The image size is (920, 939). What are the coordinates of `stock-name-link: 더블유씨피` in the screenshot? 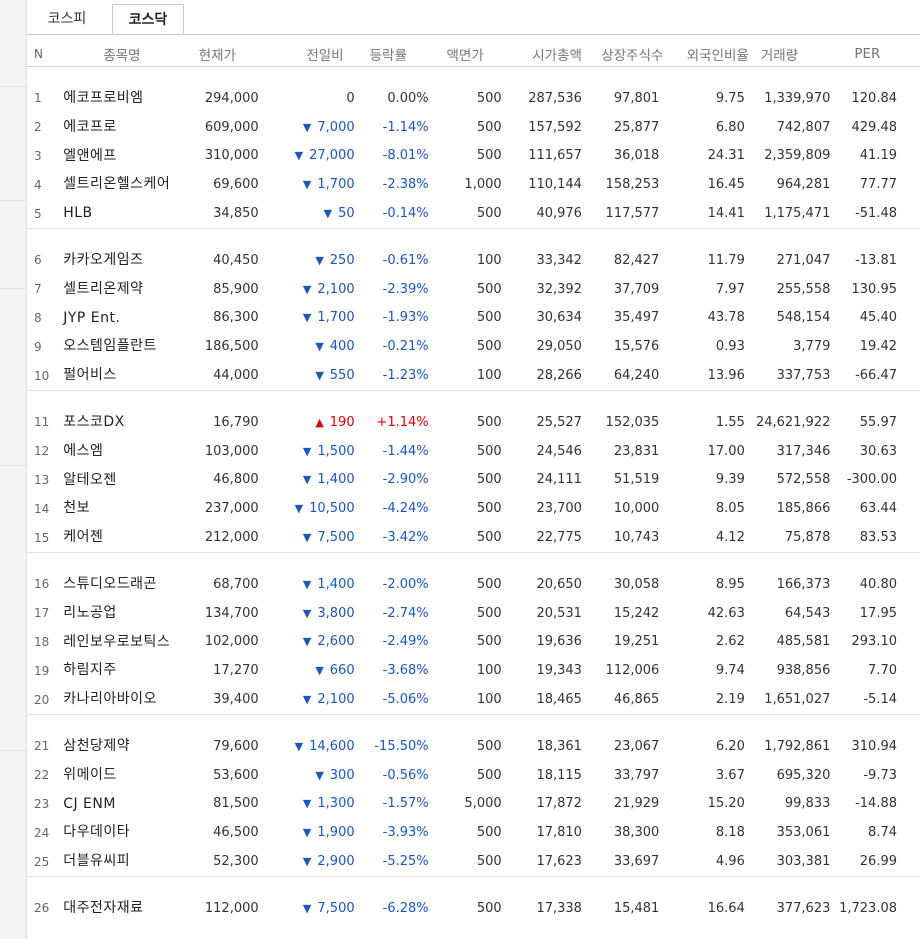 It's located at (126, 861).